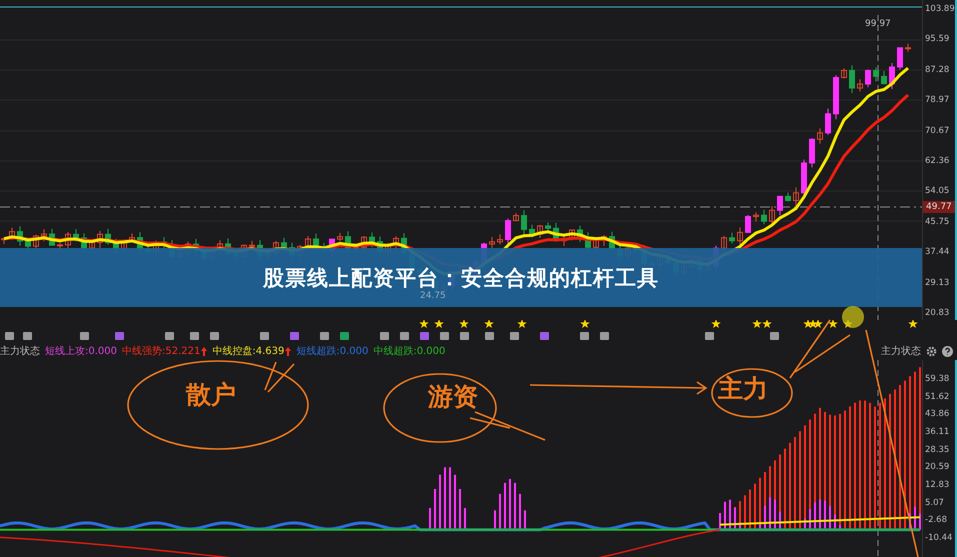 This screenshot has width=957, height=557. I want to click on price-axis-label: 103.89, so click(939, 9).